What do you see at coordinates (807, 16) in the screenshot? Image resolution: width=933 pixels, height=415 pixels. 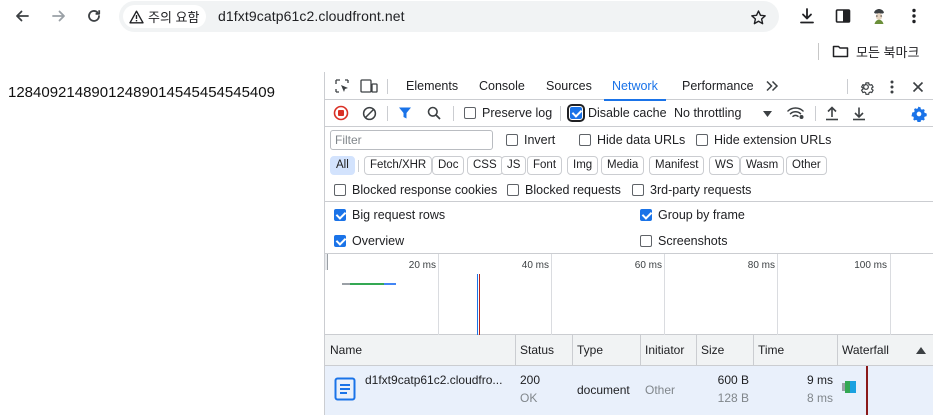 I see `download-button` at bounding box center [807, 16].